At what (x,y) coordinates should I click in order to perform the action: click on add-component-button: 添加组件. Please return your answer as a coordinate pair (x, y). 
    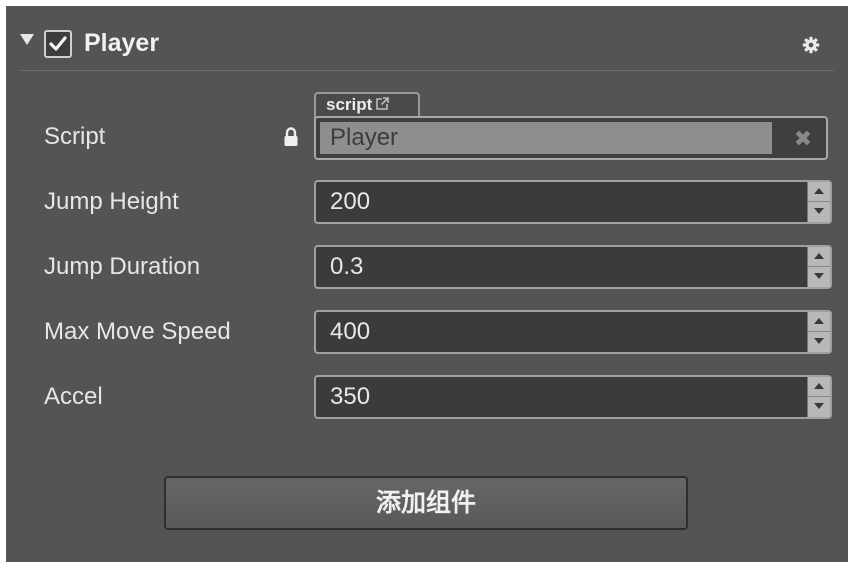
    Looking at the image, I should click on (426, 503).